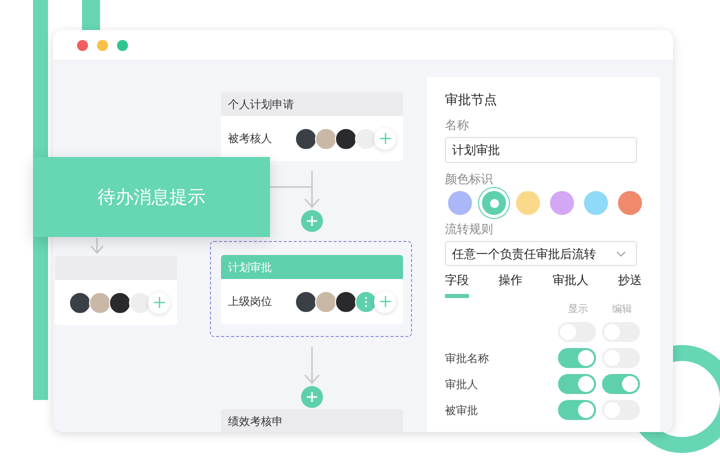 Image resolution: width=720 pixels, height=466 pixels. I want to click on tab: 字段, so click(457, 285).